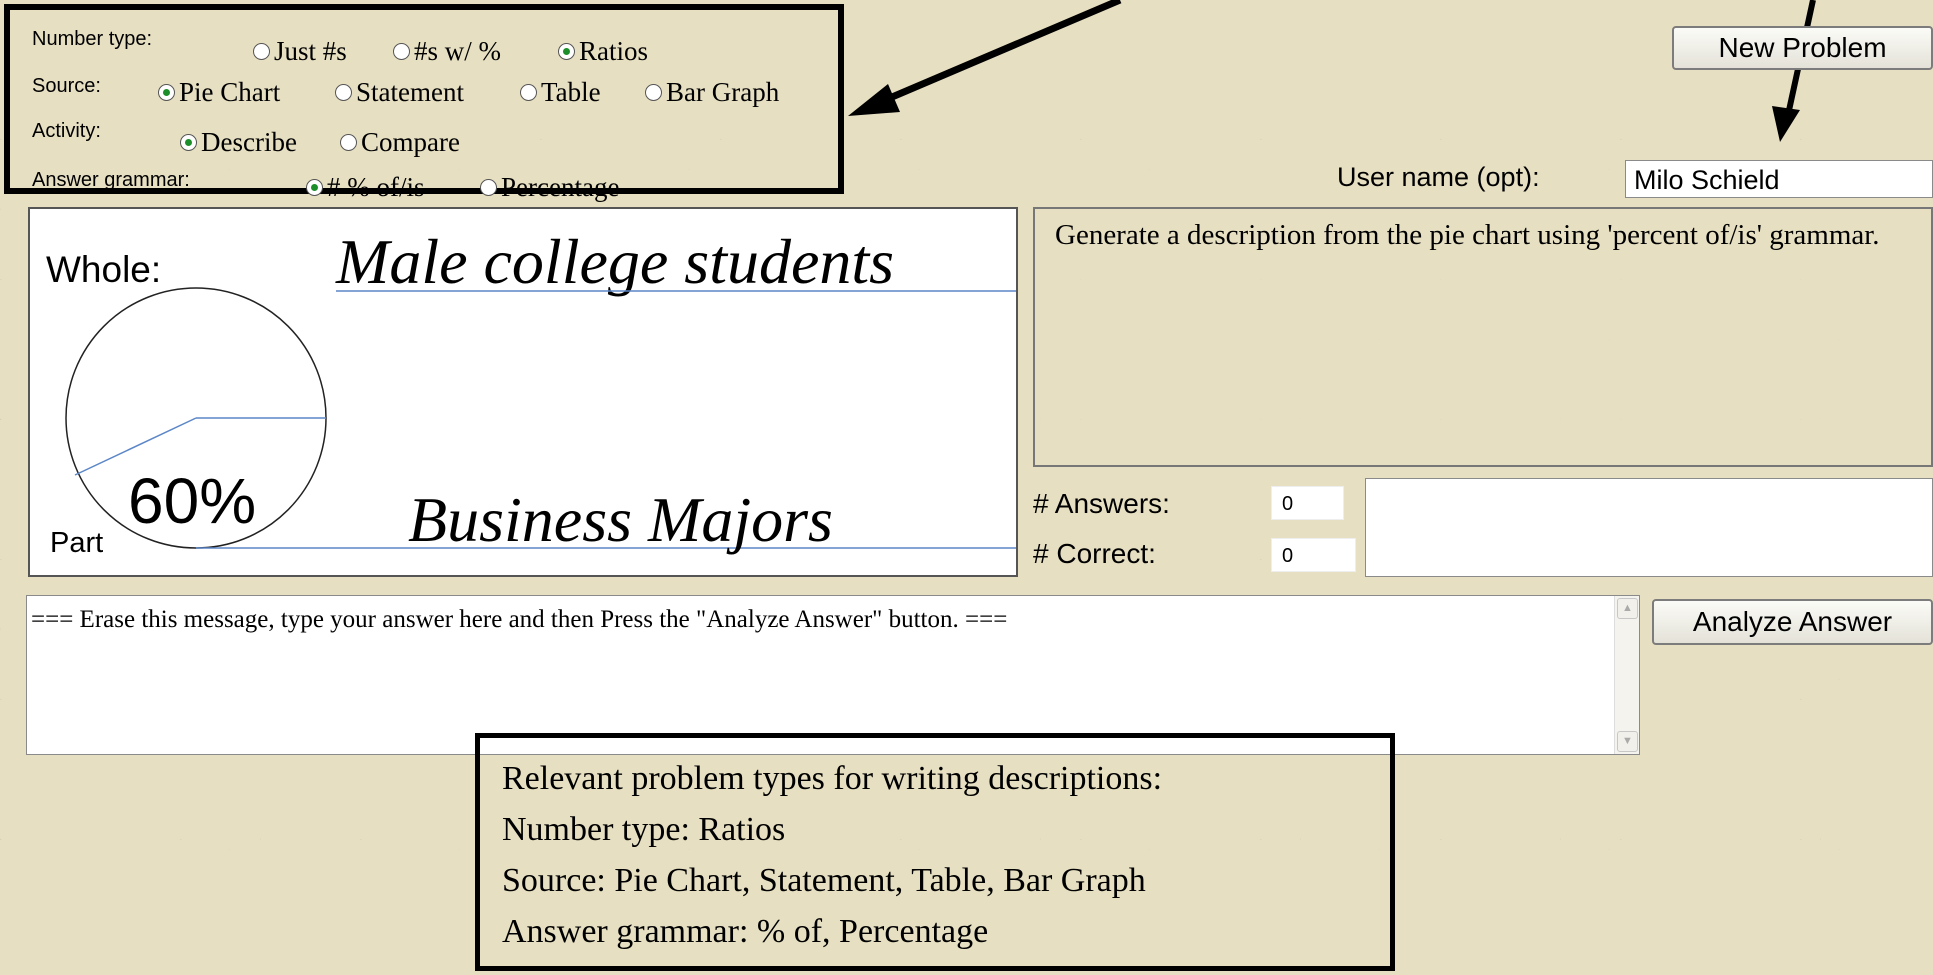 This screenshot has width=1933, height=975. I want to click on activity-label: Activity:, so click(66, 131).